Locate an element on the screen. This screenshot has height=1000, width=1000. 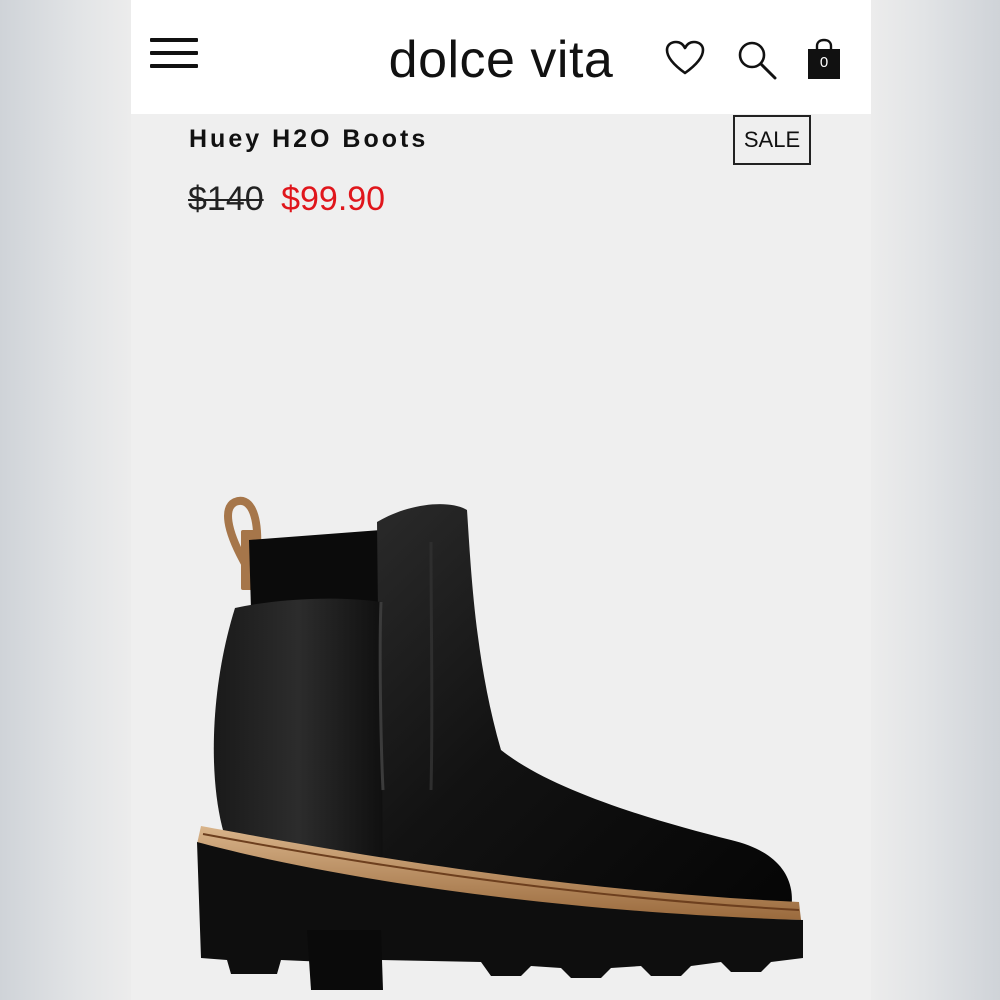
right-backdrop is located at coordinates (935, 500).